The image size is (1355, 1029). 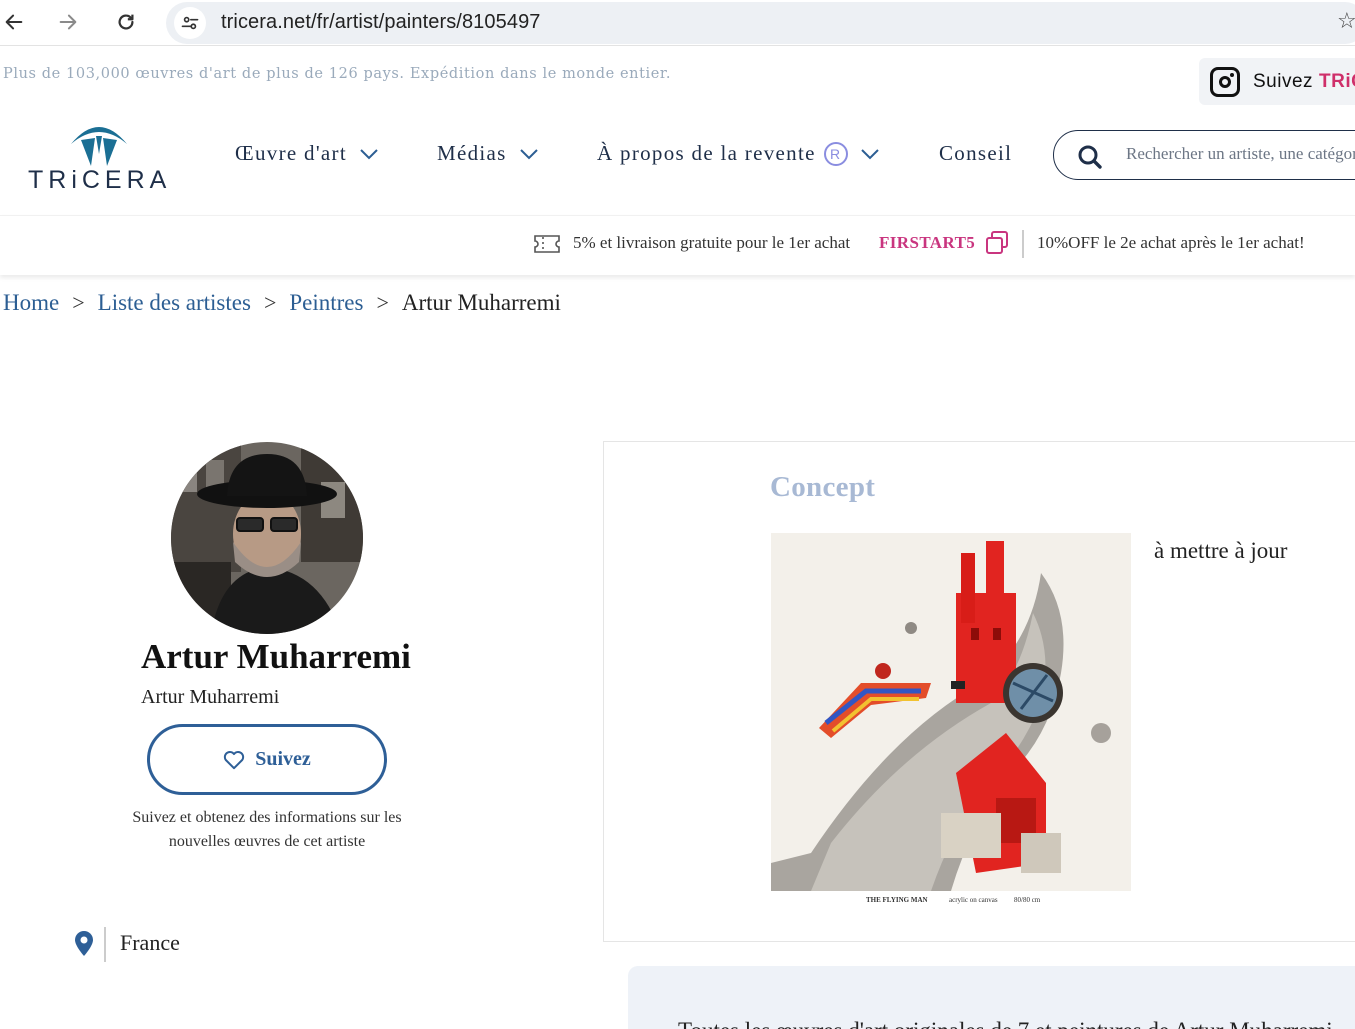 I want to click on follow-button-label: Suivez, so click(x=283, y=759).